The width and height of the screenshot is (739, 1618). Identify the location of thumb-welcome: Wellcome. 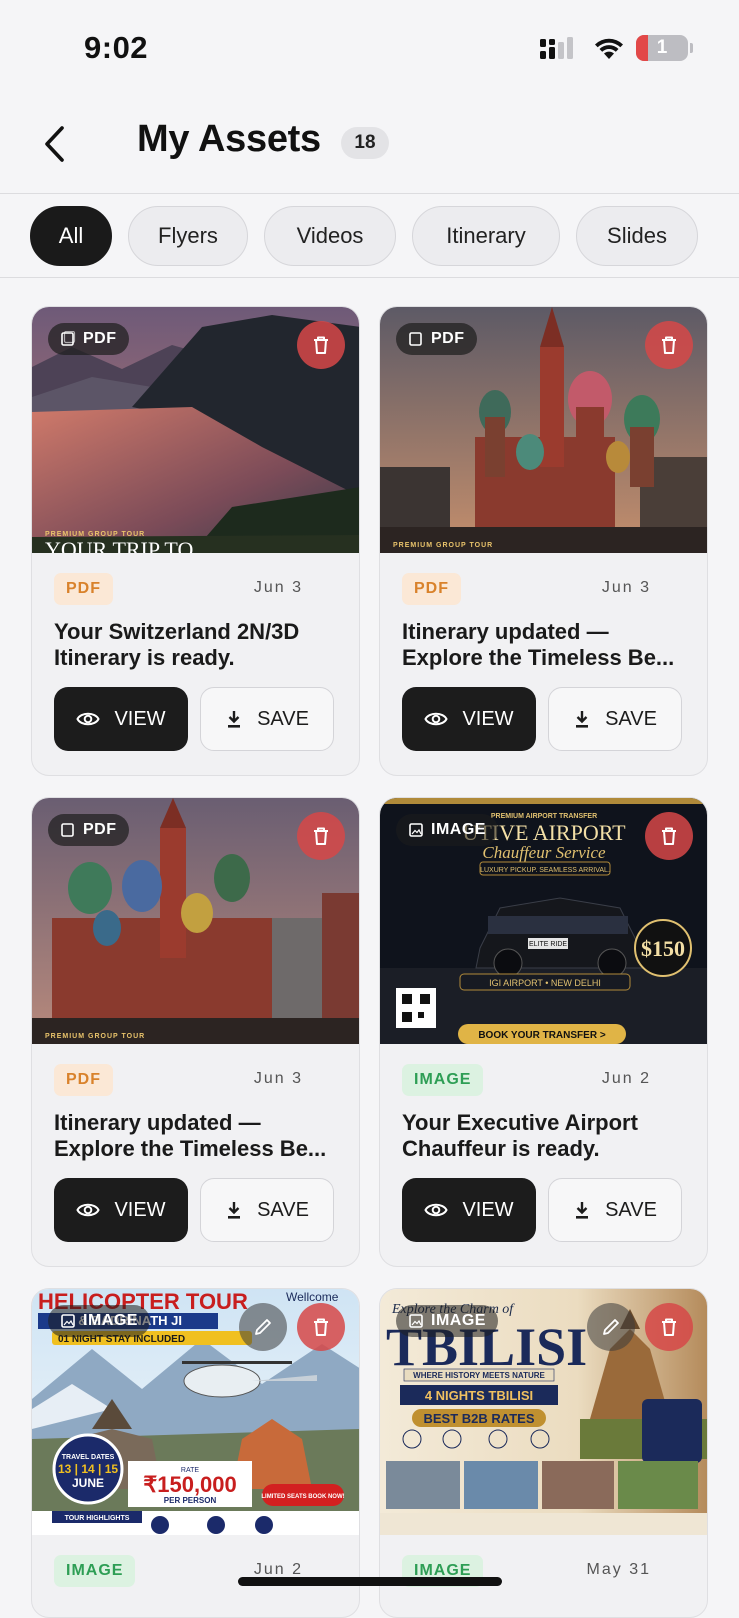
(312, 1297).